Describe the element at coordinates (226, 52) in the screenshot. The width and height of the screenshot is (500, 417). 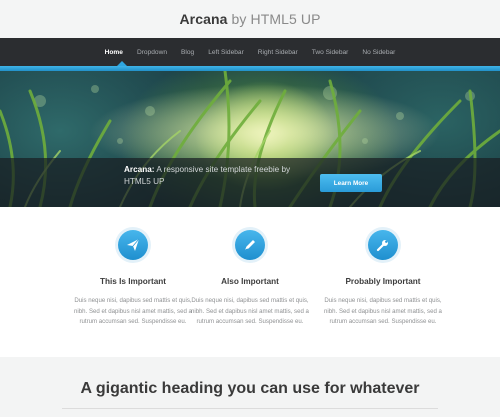
I see `nav-item-left-sidebar: Left Sidebar` at that location.